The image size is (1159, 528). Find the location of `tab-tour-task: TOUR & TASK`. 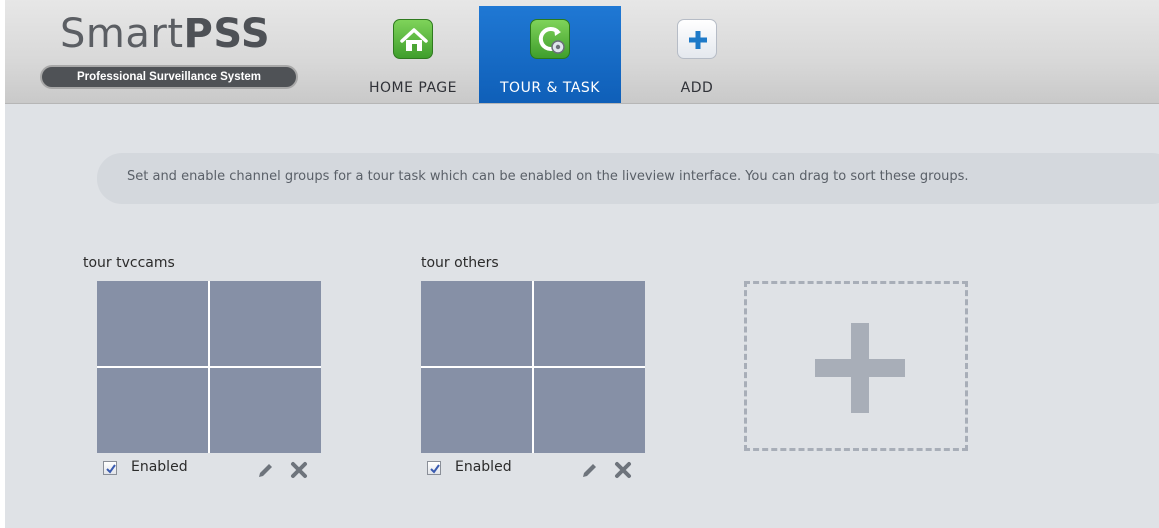

tab-tour-task: TOUR & TASK is located at coordinates (550, 54).